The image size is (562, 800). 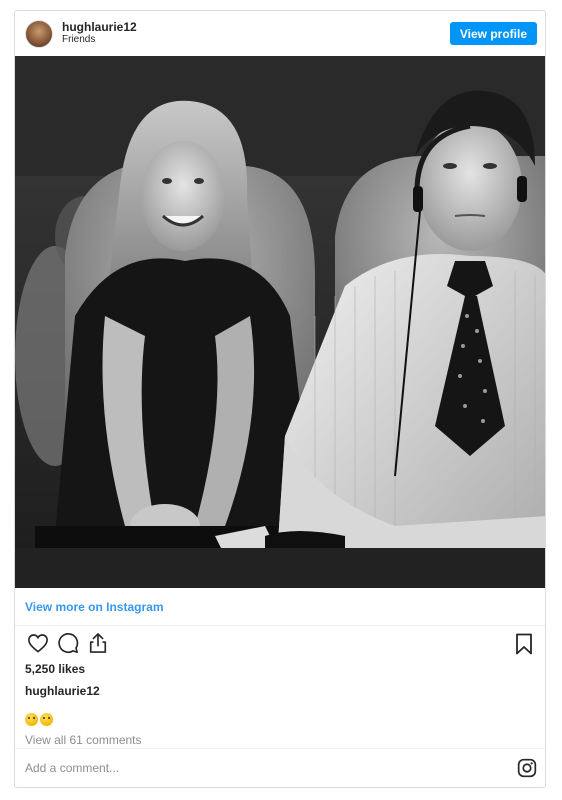 What do you see at coordinates (98, 643) in the screenshot?
I see `share-icon` at bounding box center [98, 643].